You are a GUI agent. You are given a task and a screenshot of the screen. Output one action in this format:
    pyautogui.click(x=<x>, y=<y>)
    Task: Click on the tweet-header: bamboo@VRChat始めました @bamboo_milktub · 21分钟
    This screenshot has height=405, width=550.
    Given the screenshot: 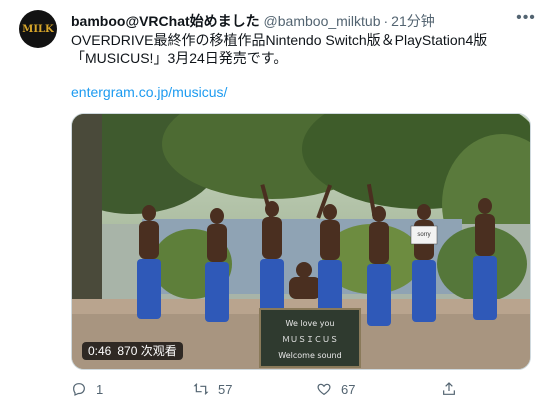 What is the action you would take?
    pyautogui.click(x=253, y=21)
    